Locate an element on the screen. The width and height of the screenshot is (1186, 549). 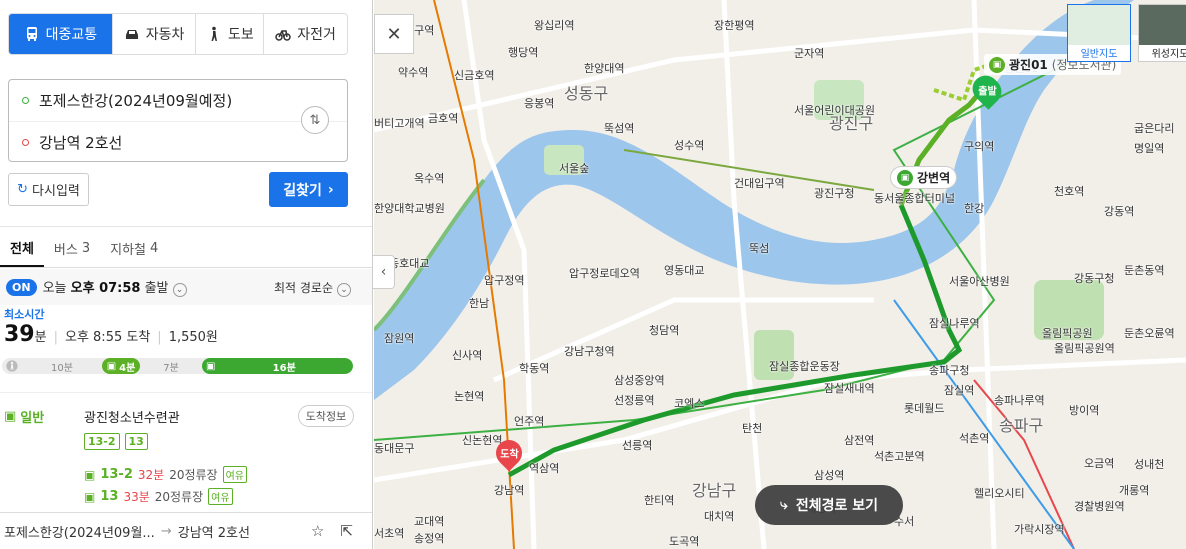
map-place-label: 가락시장역 is located at coordinates (1039, 529).